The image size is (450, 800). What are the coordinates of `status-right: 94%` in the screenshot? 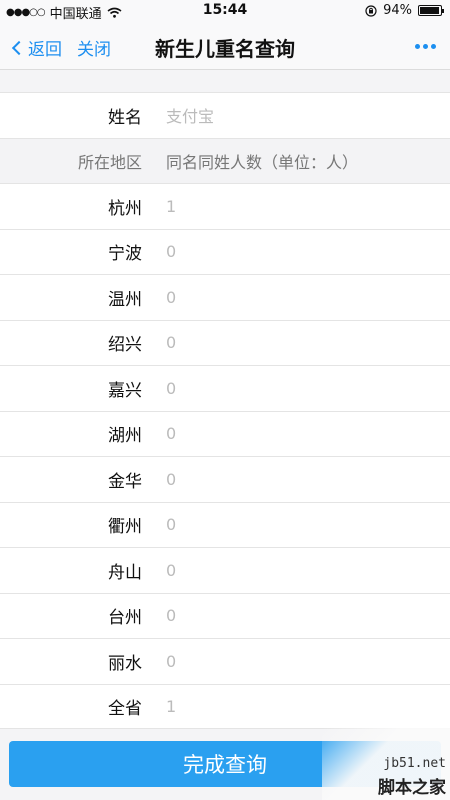 It's located at (404, 10).